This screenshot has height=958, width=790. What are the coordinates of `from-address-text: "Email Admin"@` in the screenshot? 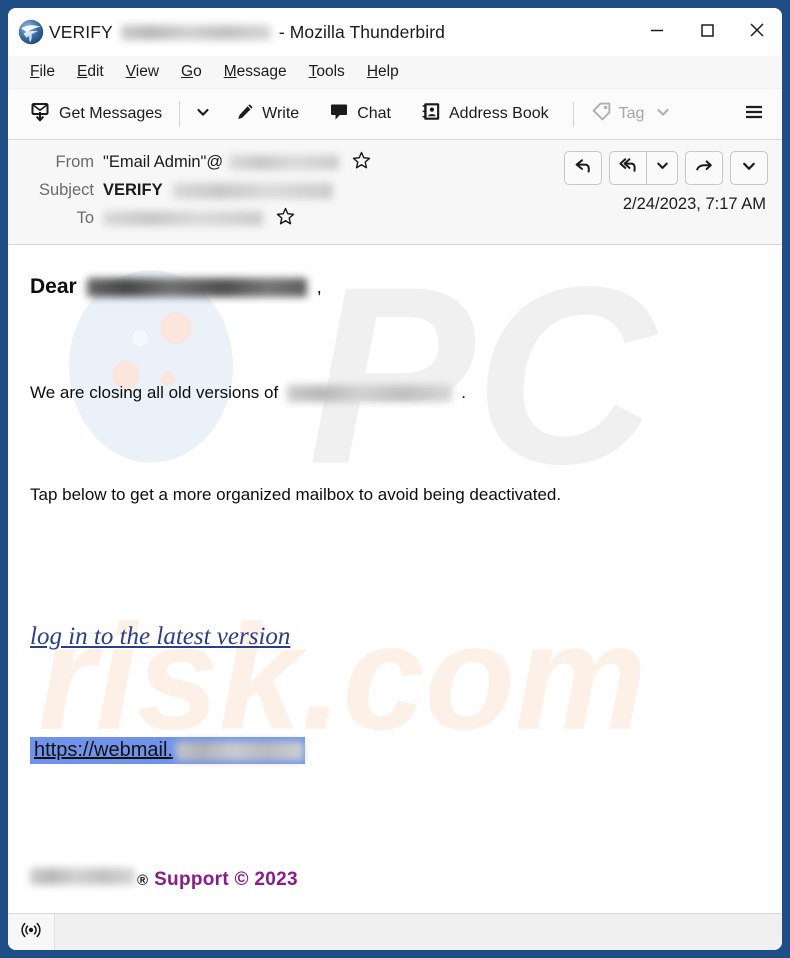 It's located at (163, 162).